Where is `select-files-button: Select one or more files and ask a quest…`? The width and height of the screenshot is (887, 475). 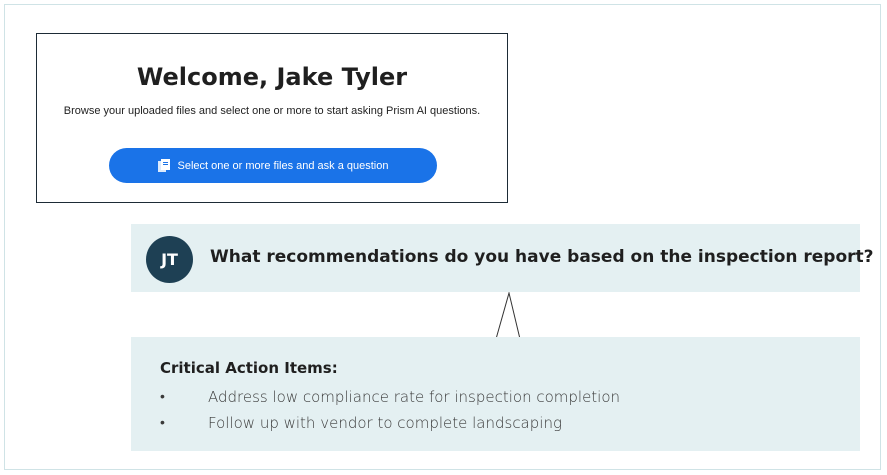 select-files-button: Select one or more files and ask a quest… is located at coordinates (273, 165).